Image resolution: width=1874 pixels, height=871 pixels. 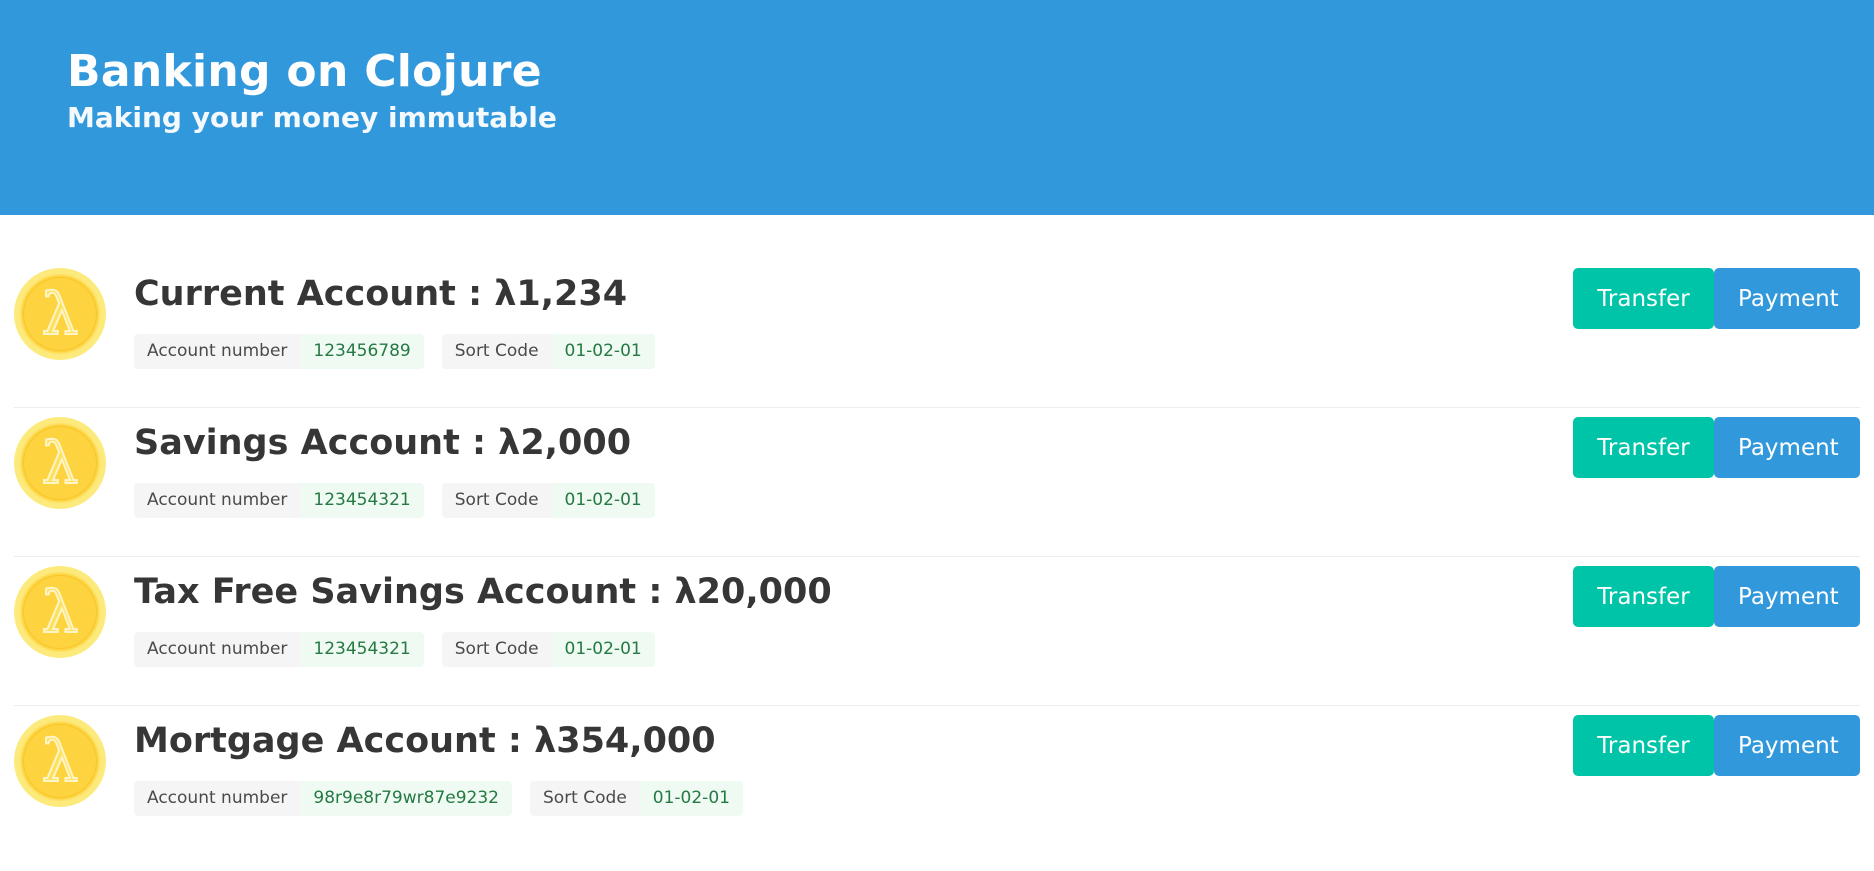 I want to click on page-subtitle: Making your money immutable, so click(x=312, y=117).